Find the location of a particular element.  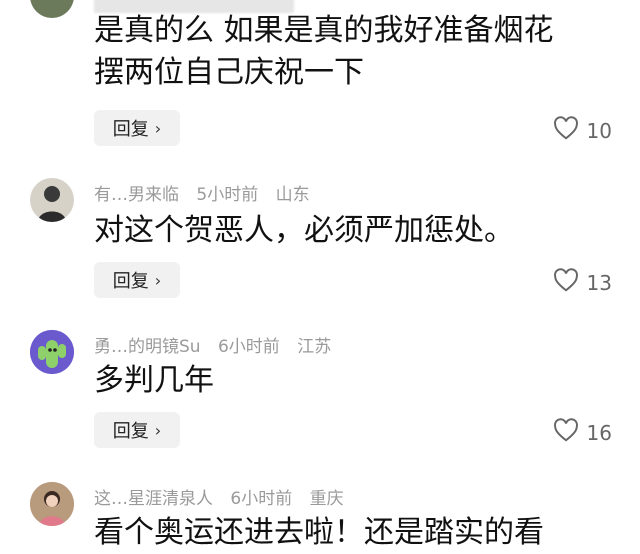

comment-text-line: 对这个贺恶人，必须严加惩处。 is located at coordinates (304, 230).